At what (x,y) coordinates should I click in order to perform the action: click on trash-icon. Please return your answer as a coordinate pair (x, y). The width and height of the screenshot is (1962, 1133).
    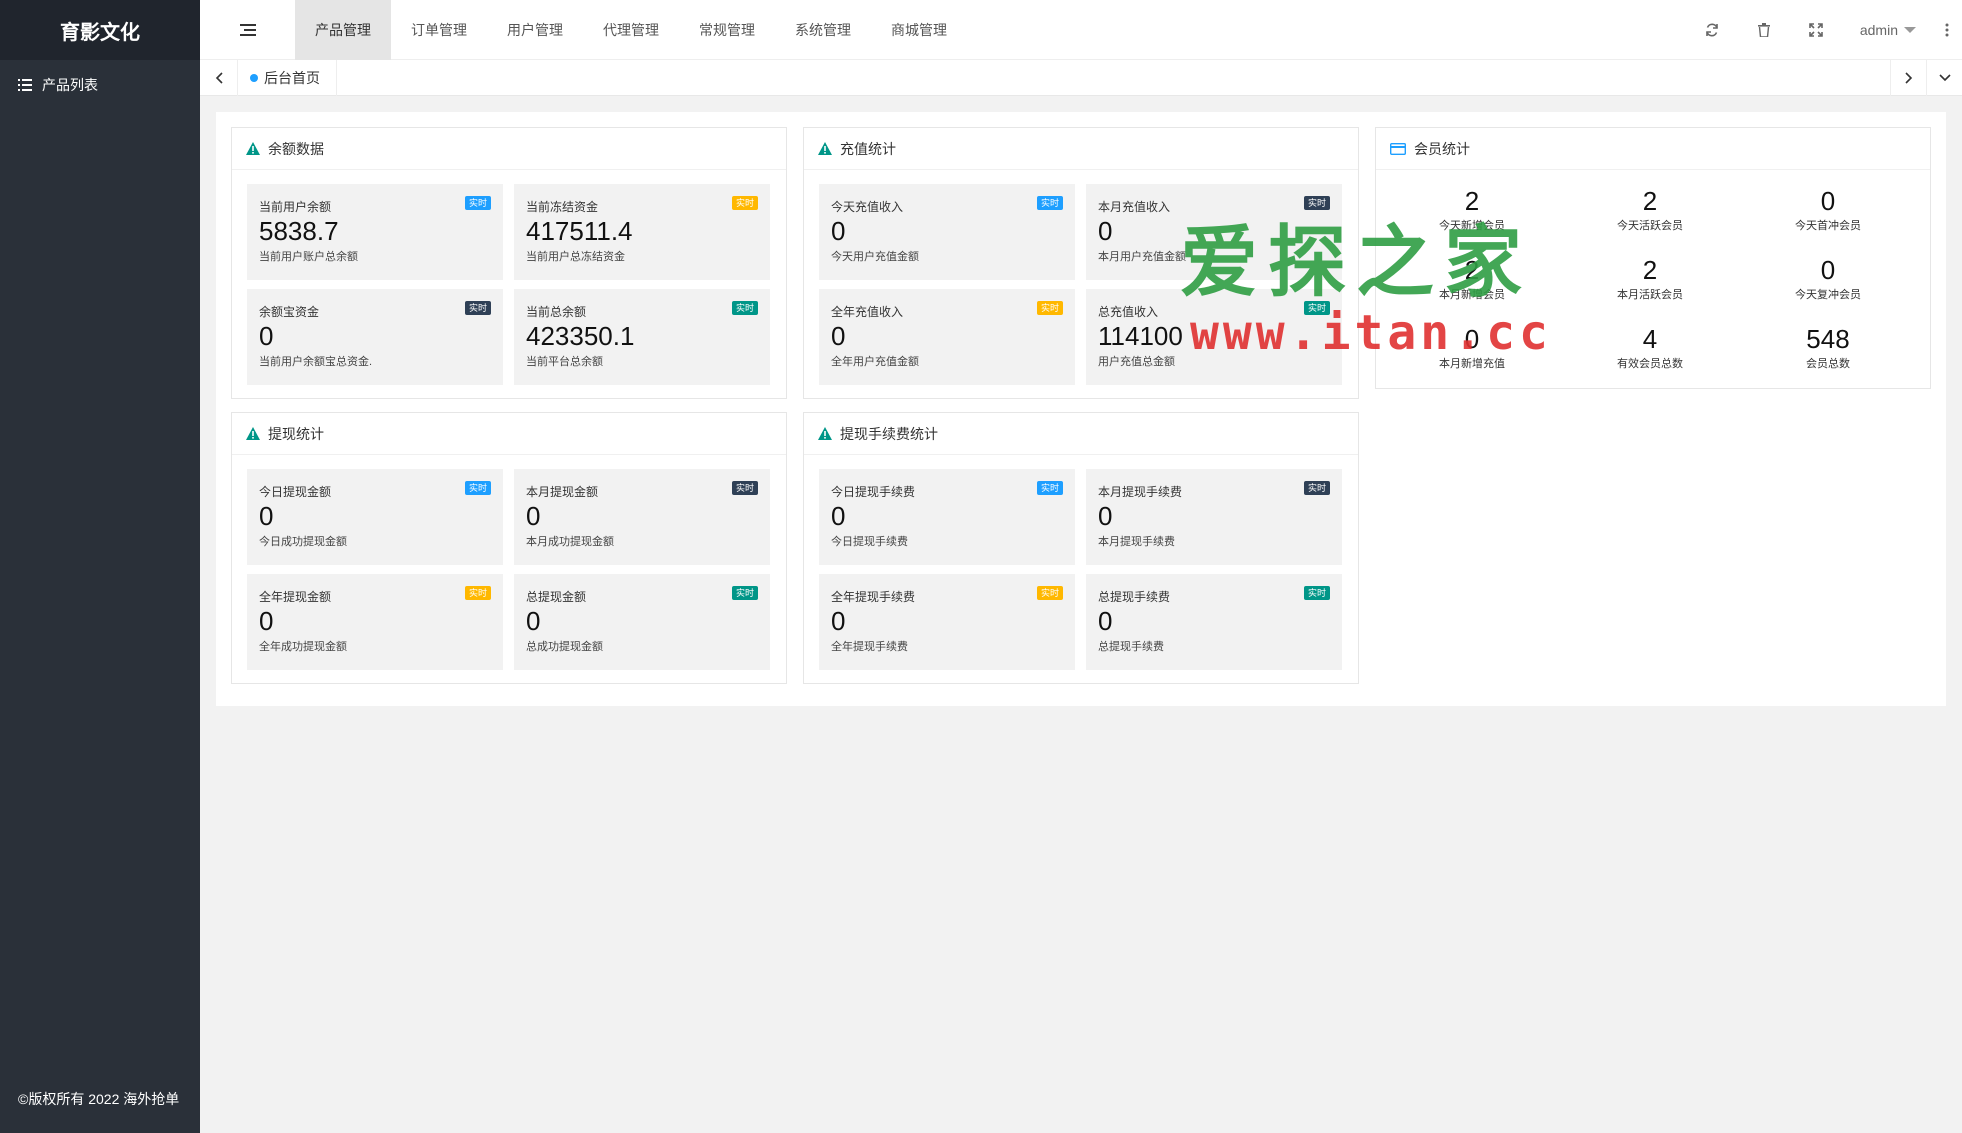
    Looking at the image, I should click on (1763, 29).